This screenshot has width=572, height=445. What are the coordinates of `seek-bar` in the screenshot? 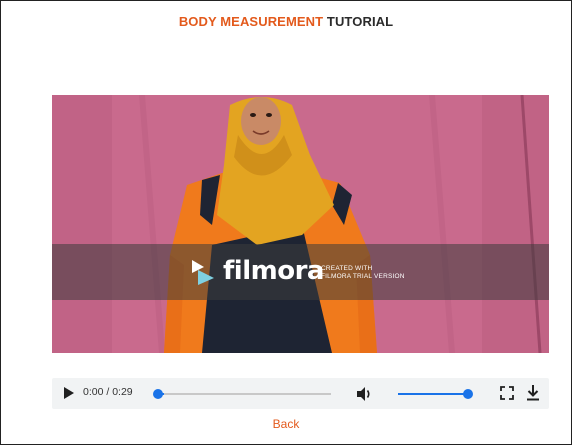 It's located at (242, 394).